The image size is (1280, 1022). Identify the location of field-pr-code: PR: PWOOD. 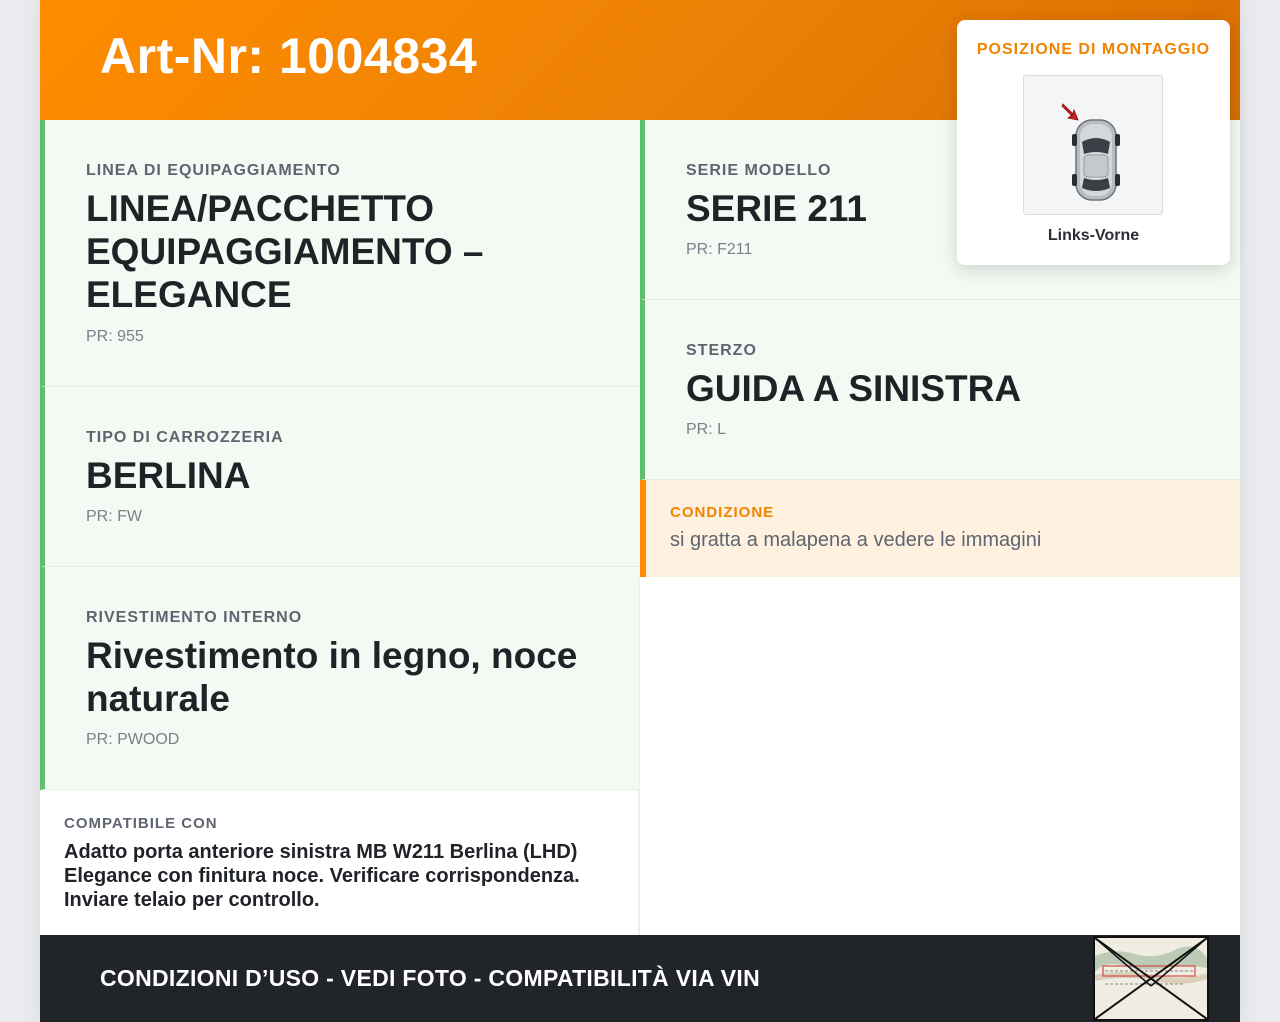
(133, 739).